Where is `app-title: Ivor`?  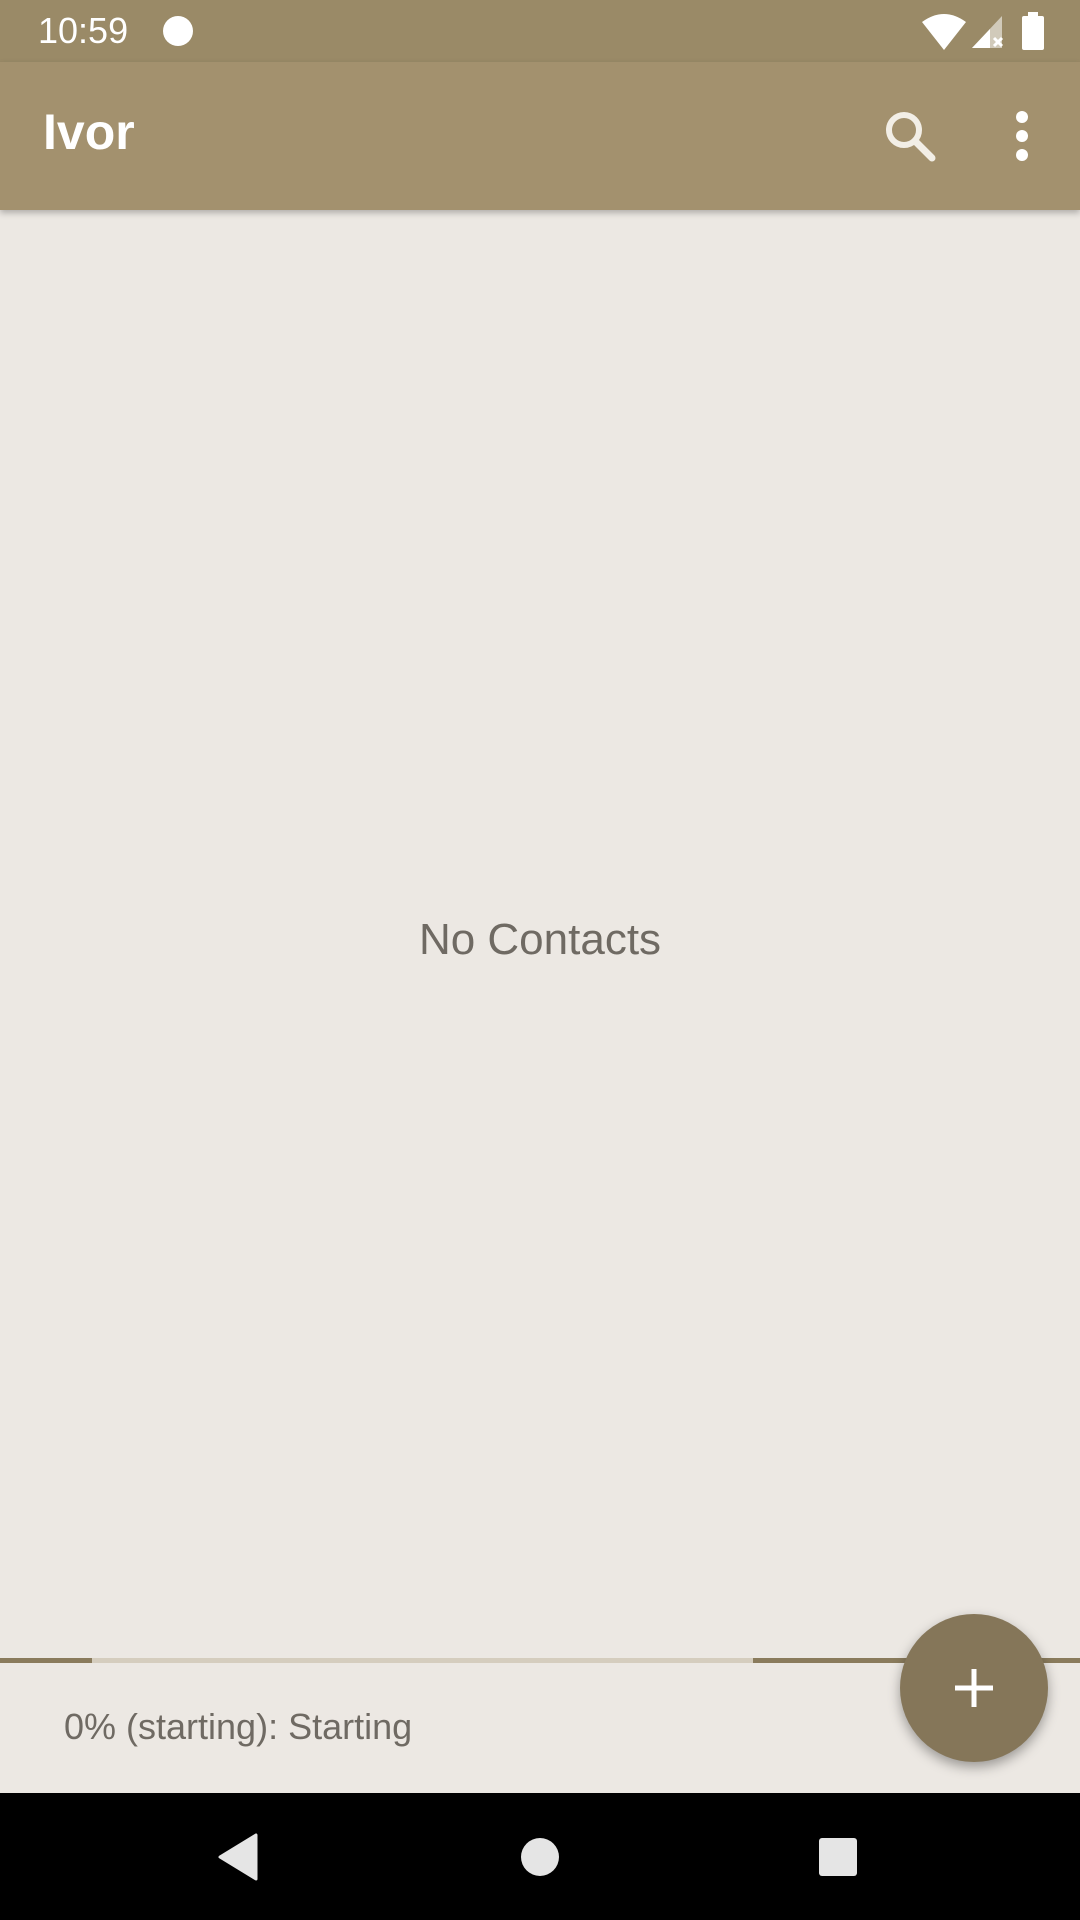
app-title: Ivor is located at coordinates (89, 132).